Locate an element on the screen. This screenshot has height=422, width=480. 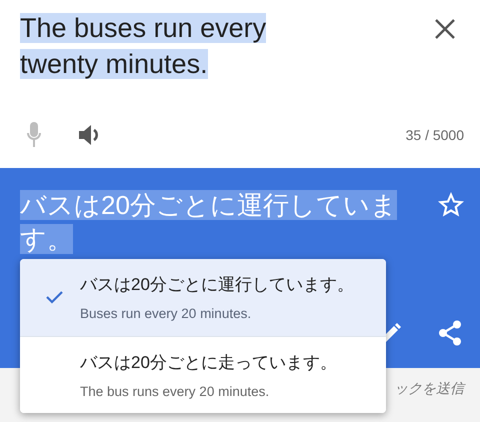
feedback-link: ックを送信 is located at coordinates (429, 389).